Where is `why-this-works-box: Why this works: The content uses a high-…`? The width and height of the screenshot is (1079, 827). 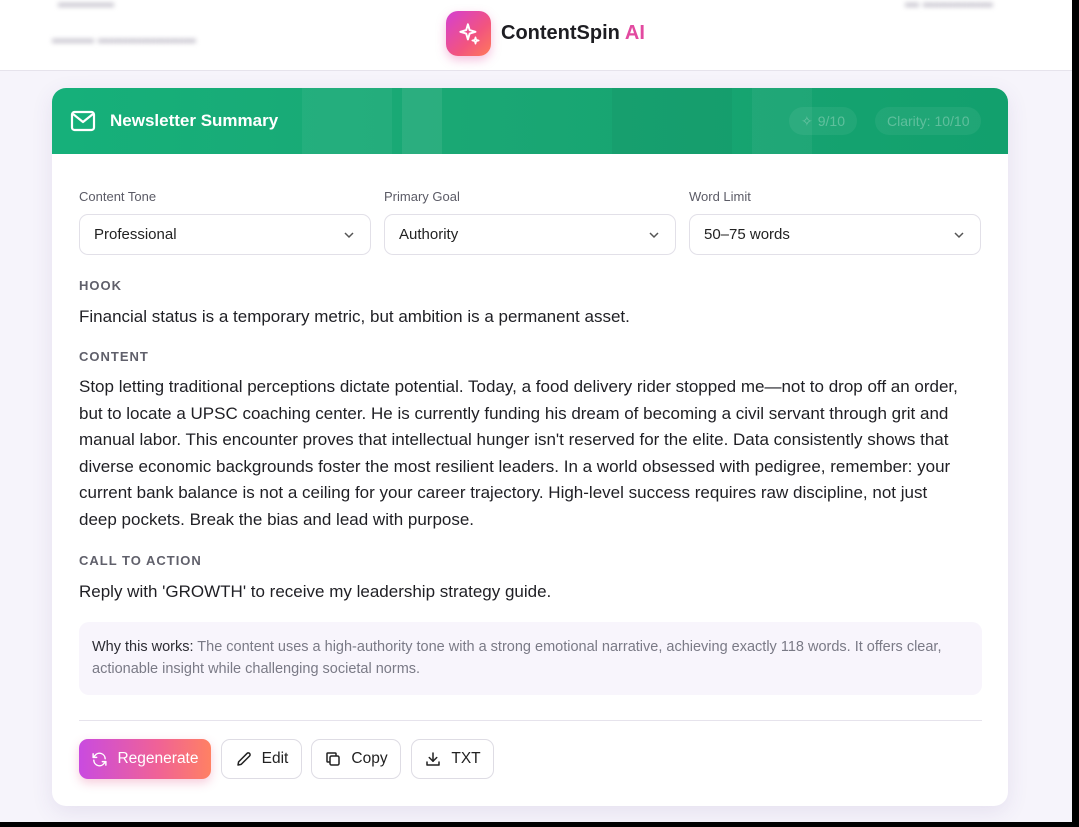
why-this-works-box: Why this works: The content uses a high-… is located at coordinates (530, 658).